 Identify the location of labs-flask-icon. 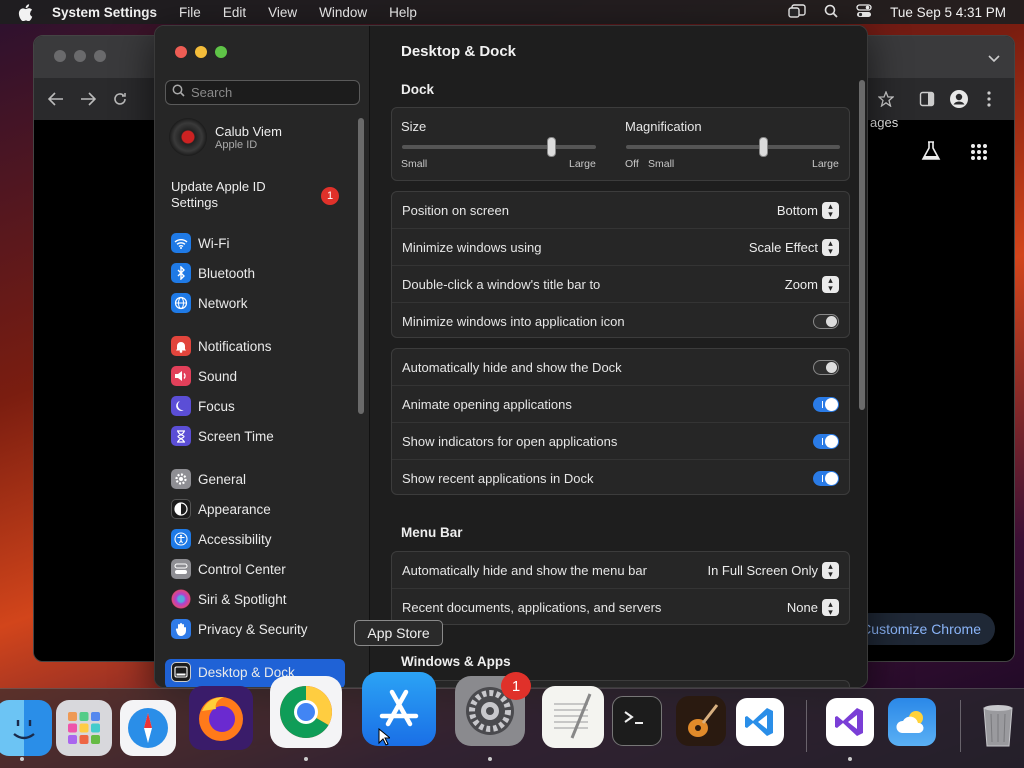
(931, 153).